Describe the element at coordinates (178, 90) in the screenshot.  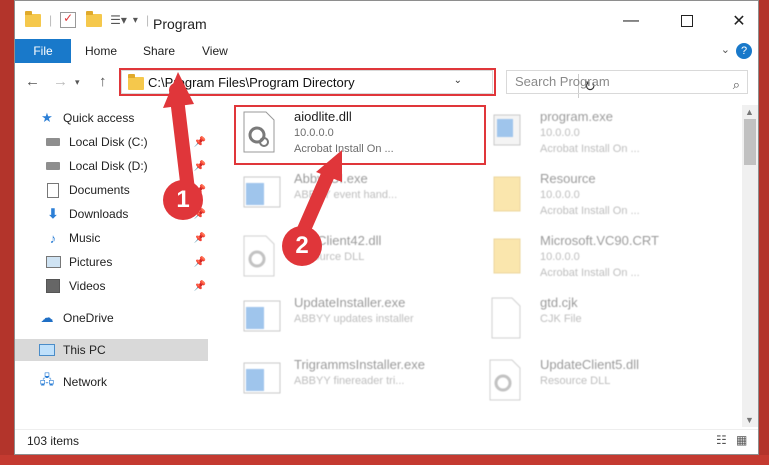
I see `arrow-one-head` at that location.